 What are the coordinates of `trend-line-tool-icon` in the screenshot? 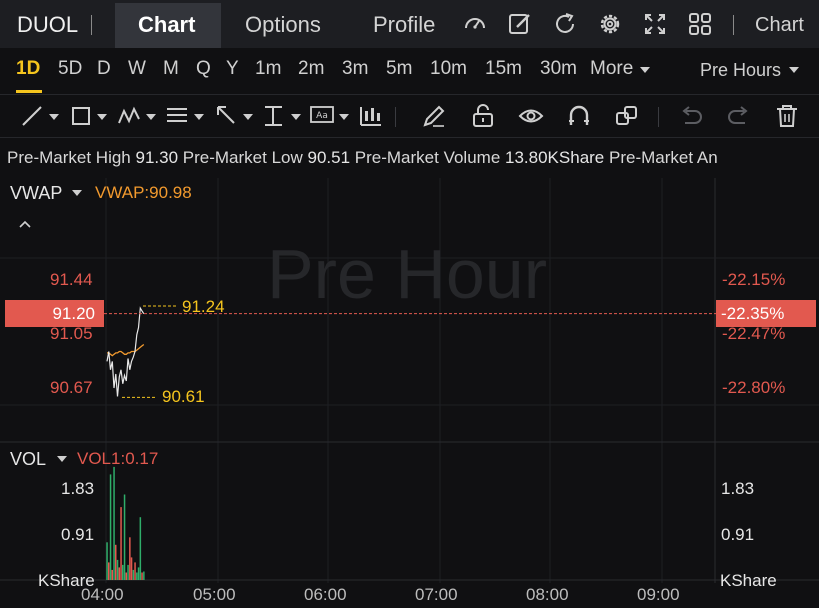 It's located at (42, 116).